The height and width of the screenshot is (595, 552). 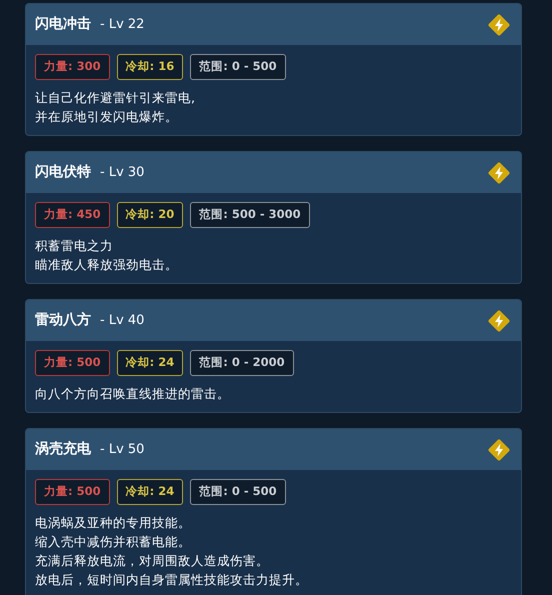 I want to click on description-line: 电涡蜗及亚种的专用技能。, so click(x=113, y=523).